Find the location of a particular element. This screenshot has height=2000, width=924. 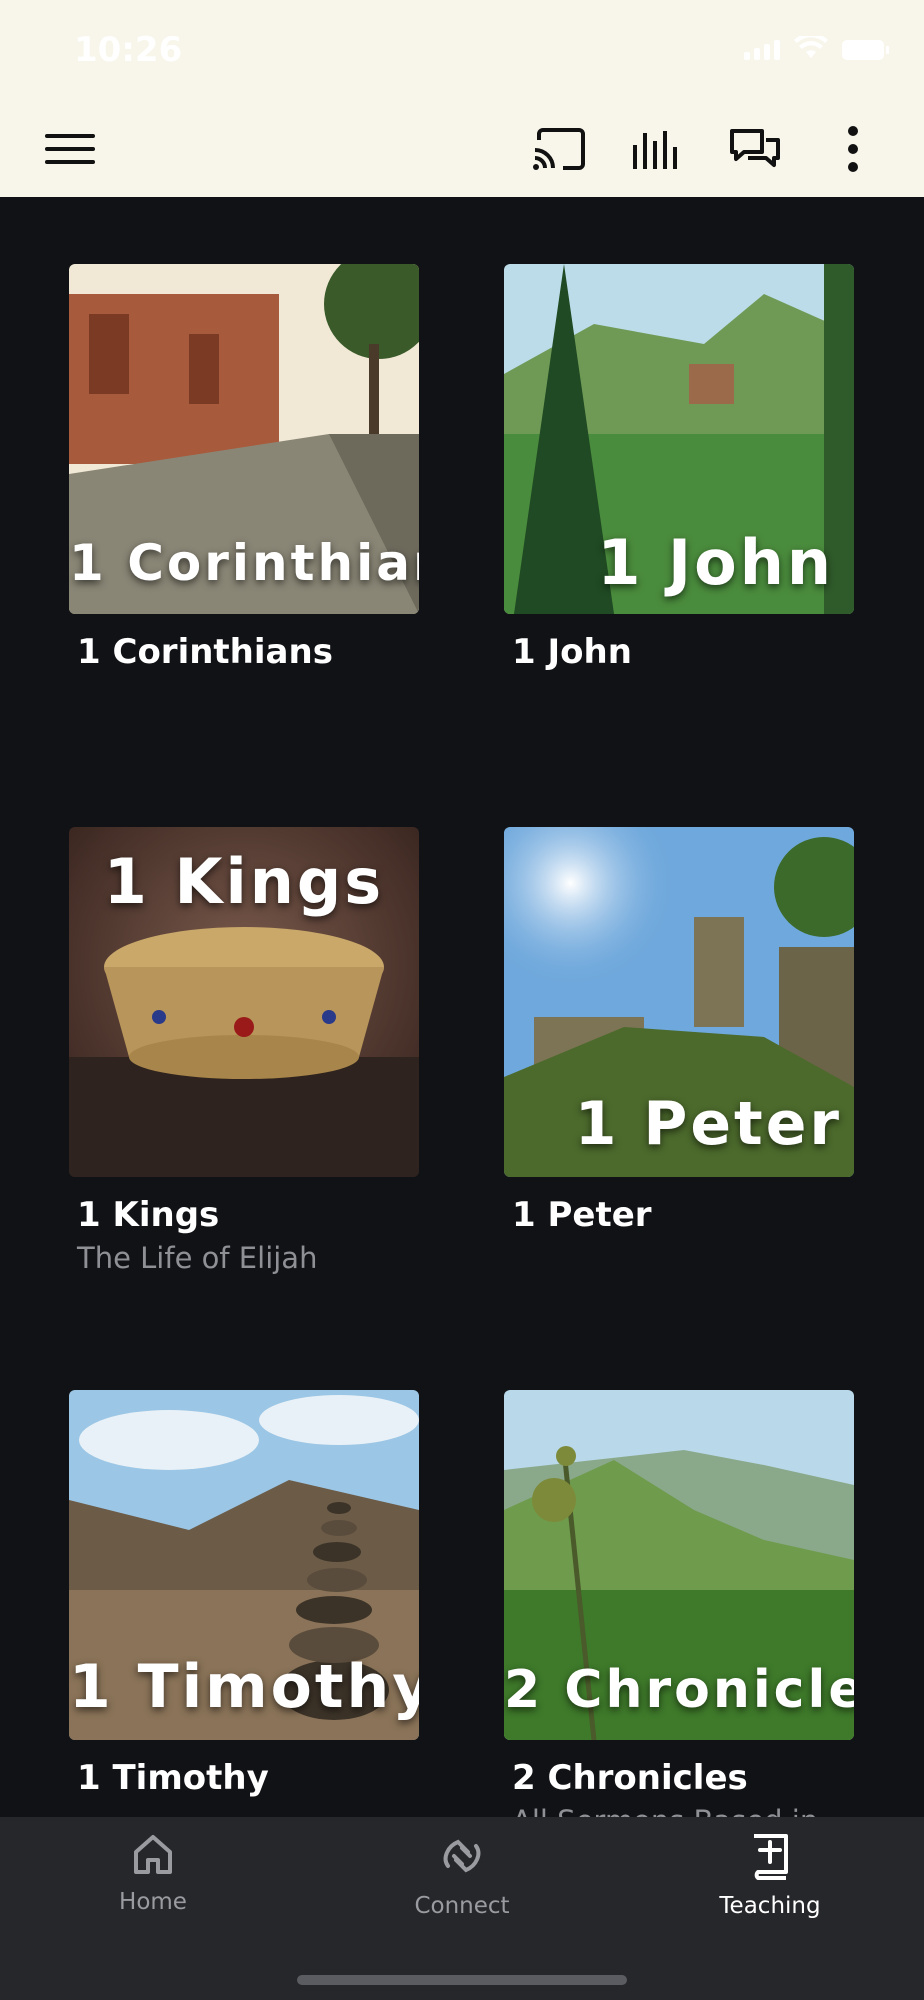

series-card-1-kings: 1 Kings 1 Kings The Life of Elijah is located at coordinates (245, 1051).